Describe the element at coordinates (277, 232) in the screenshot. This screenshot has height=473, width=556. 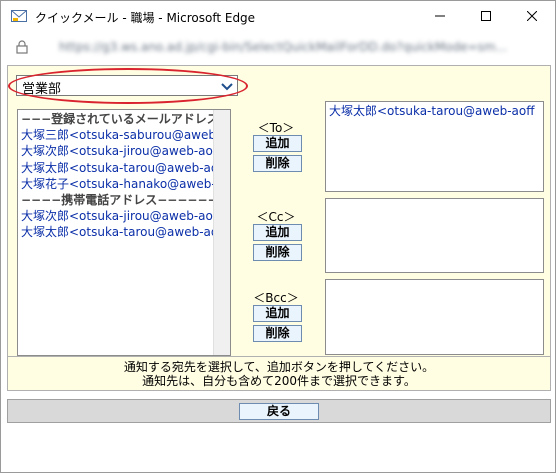
I see `cc-add-button: 追加` at that location.